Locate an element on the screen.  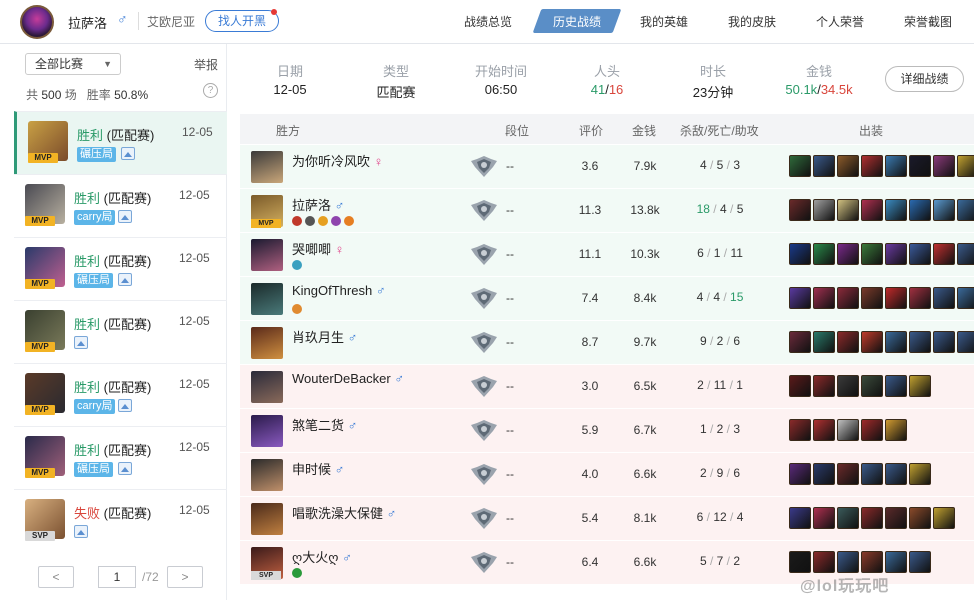
nav-my-heroes: 我的英雄 is located at coordinates (664, 21).